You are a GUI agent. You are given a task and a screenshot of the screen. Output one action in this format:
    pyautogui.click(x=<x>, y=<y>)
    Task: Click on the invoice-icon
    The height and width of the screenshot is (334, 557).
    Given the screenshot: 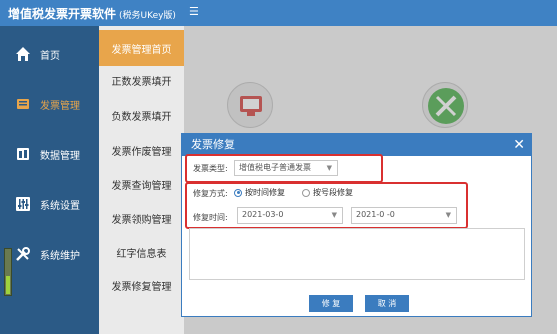 What is the action you would take?
    pyautogui.click(x=23, y=104)
    